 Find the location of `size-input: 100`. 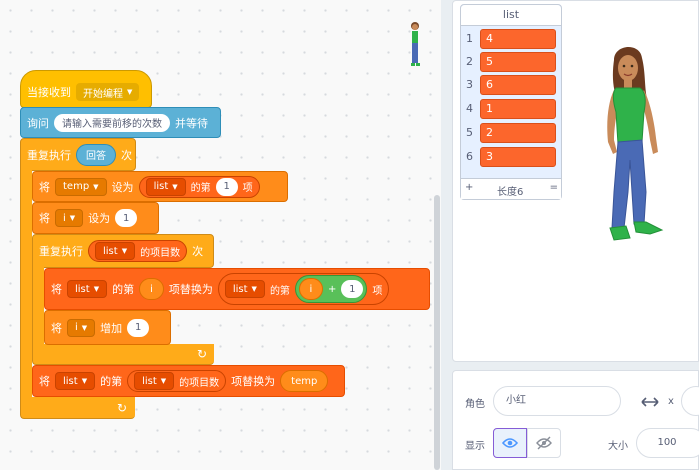

size-input: 100 is located at coordinates (667, 443).